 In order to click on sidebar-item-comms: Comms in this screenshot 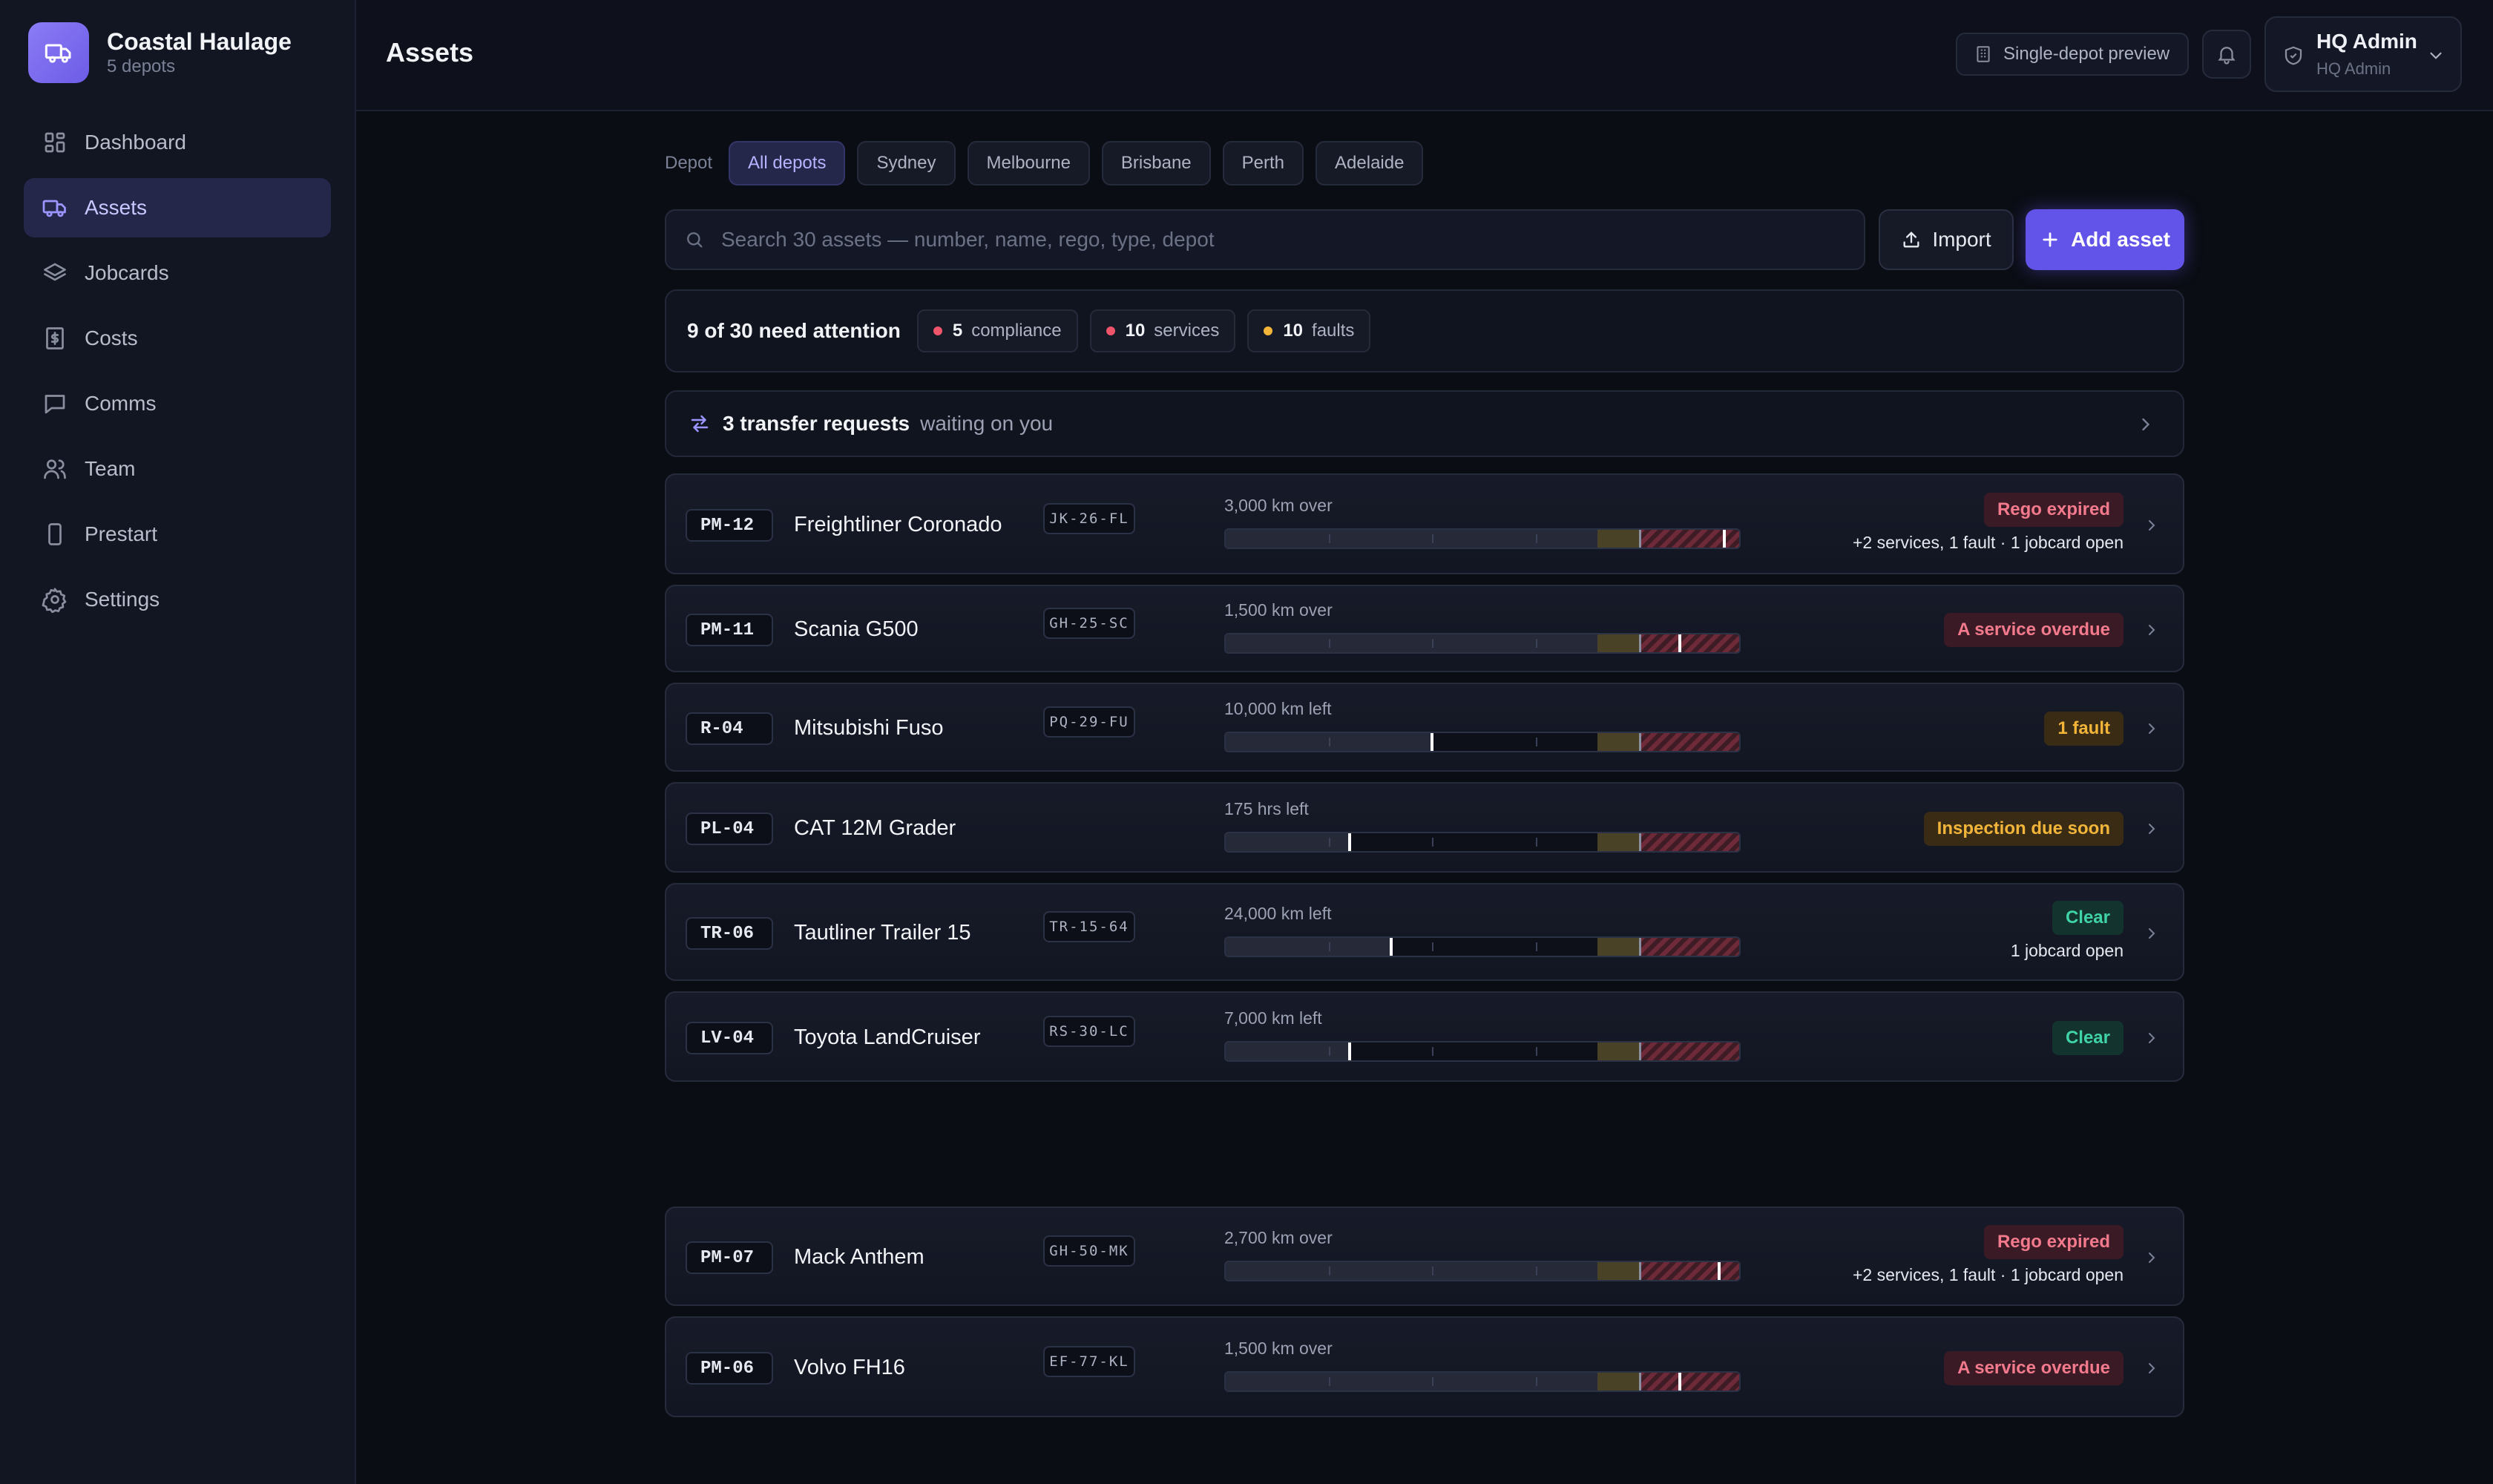, I will do `click(177, 403)`.